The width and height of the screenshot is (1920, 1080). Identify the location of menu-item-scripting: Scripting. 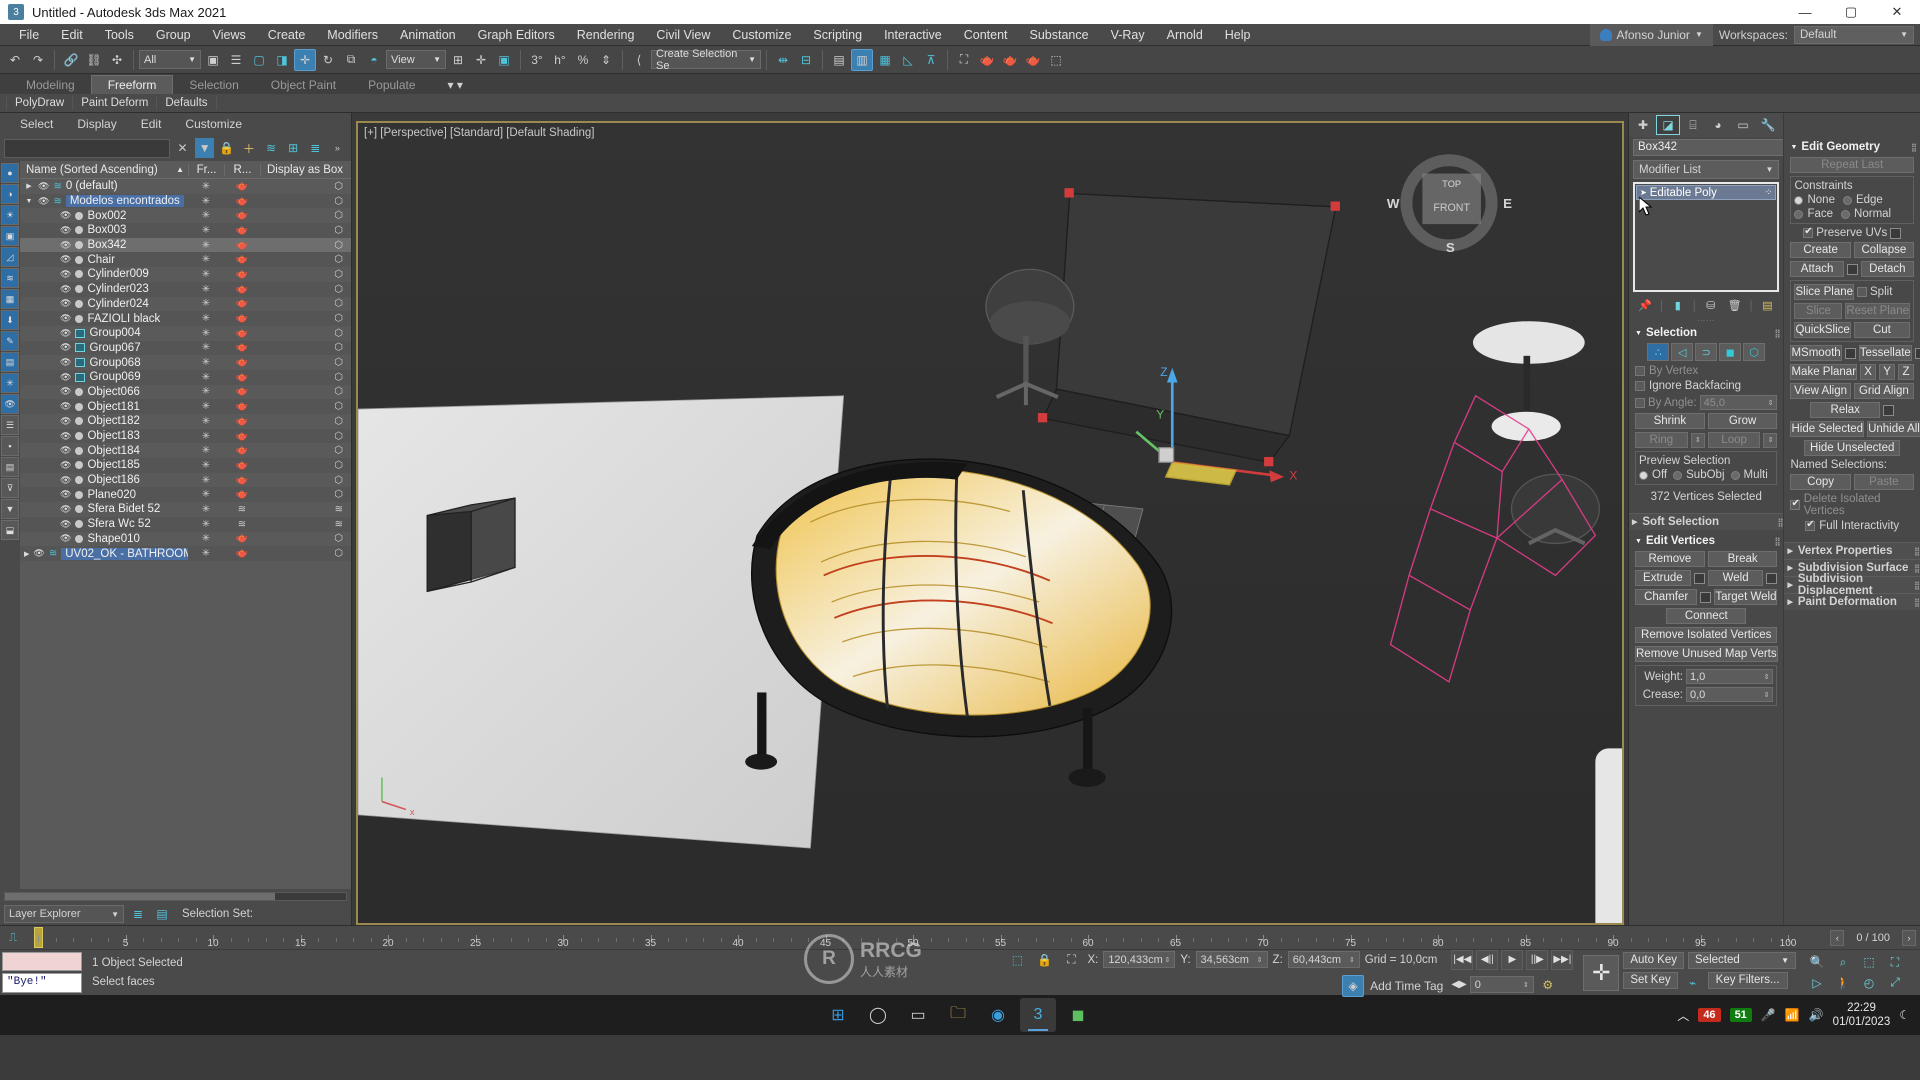
(837, 35).